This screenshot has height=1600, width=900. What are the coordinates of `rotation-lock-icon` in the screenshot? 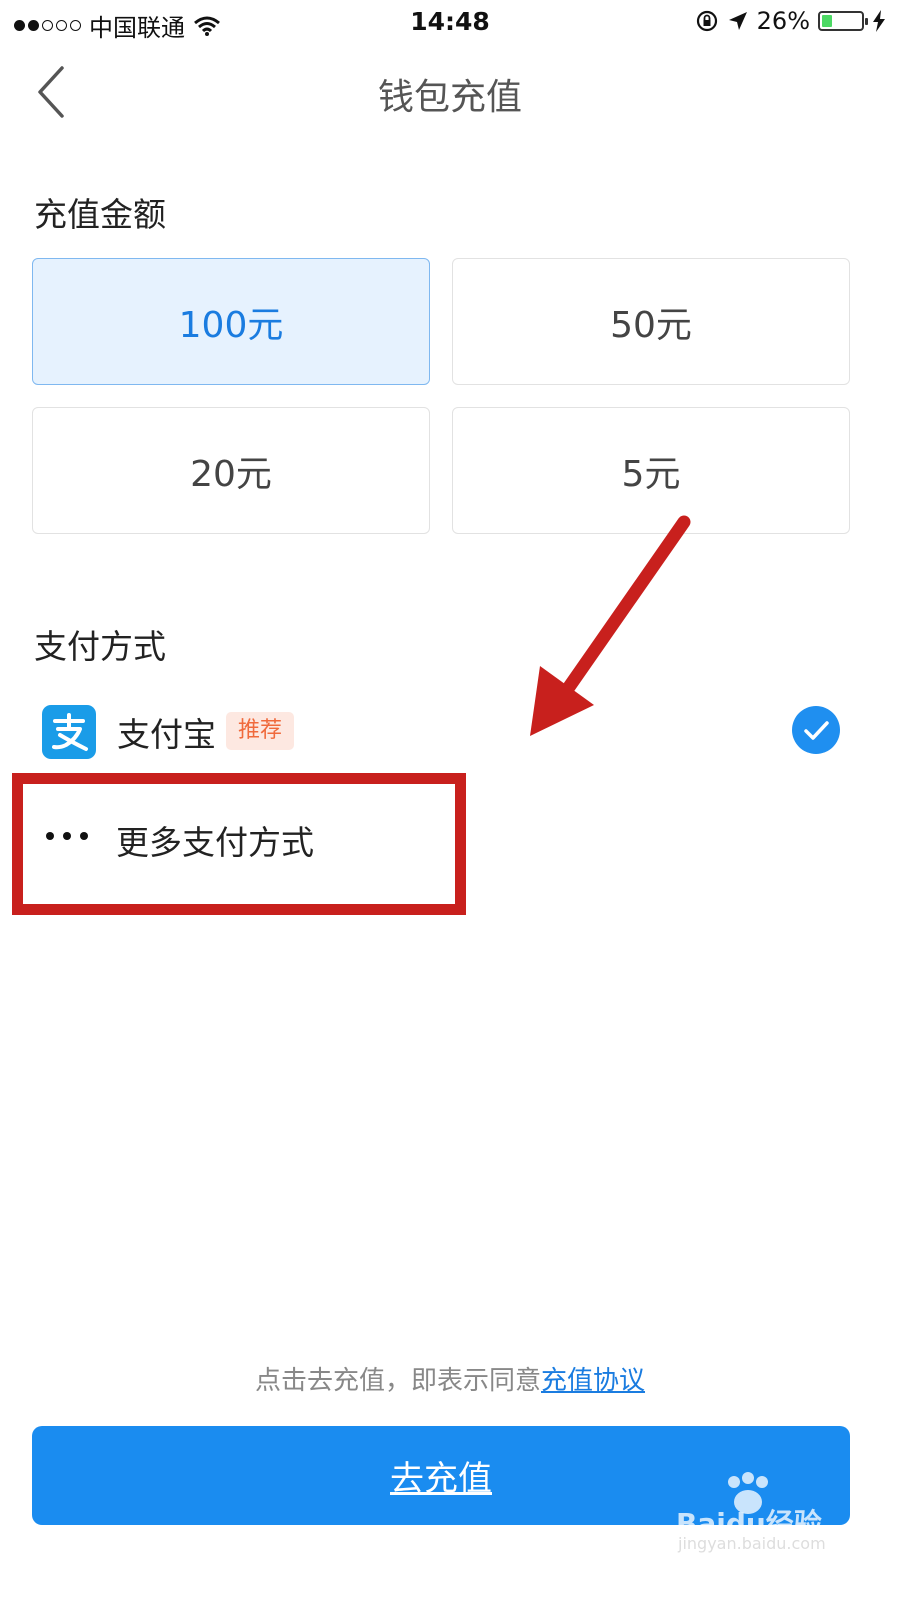 It's located at (706, 21).